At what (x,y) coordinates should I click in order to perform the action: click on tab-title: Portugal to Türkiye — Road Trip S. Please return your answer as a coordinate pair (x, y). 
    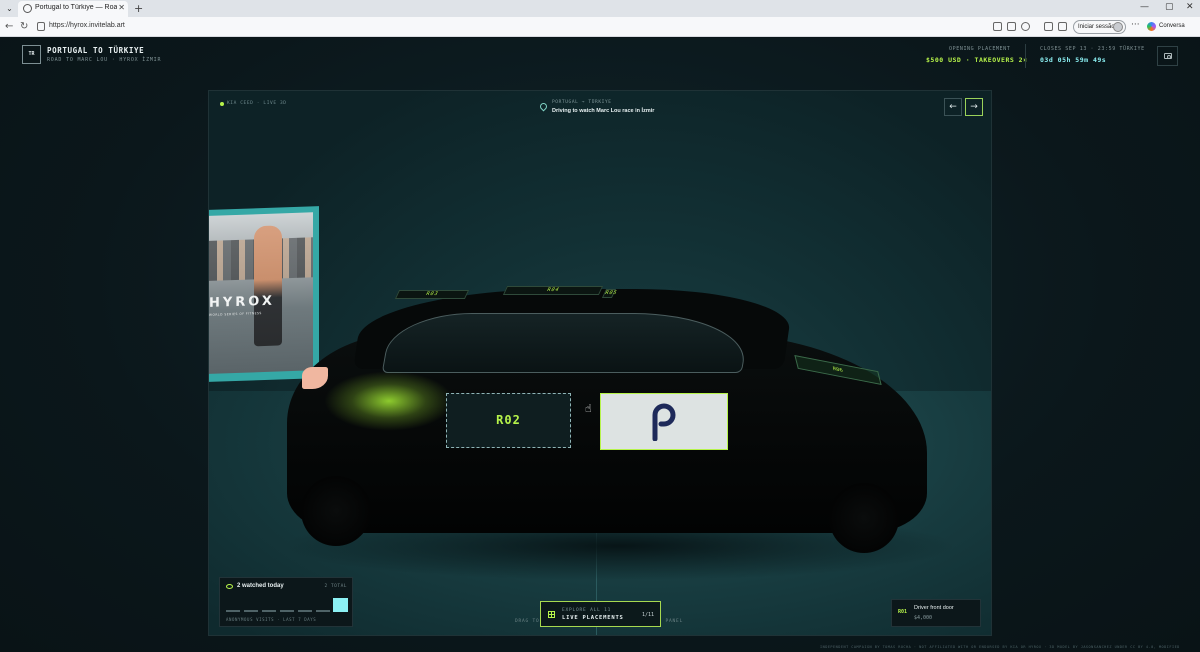
    Looking at the image, I should click on (76, 7).